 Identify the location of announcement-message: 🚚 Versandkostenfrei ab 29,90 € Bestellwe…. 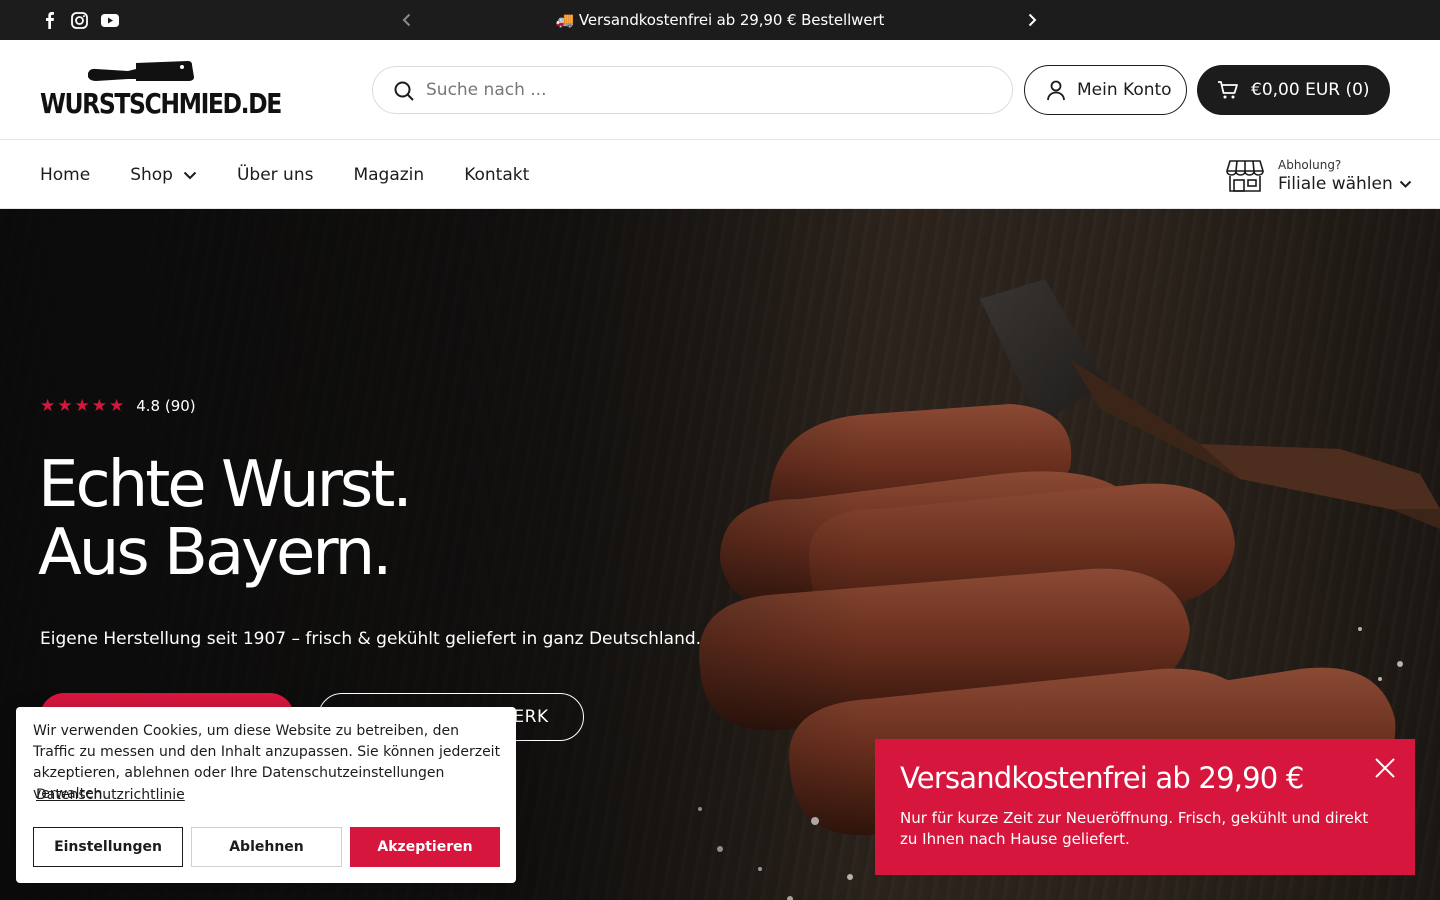
(720, 20).